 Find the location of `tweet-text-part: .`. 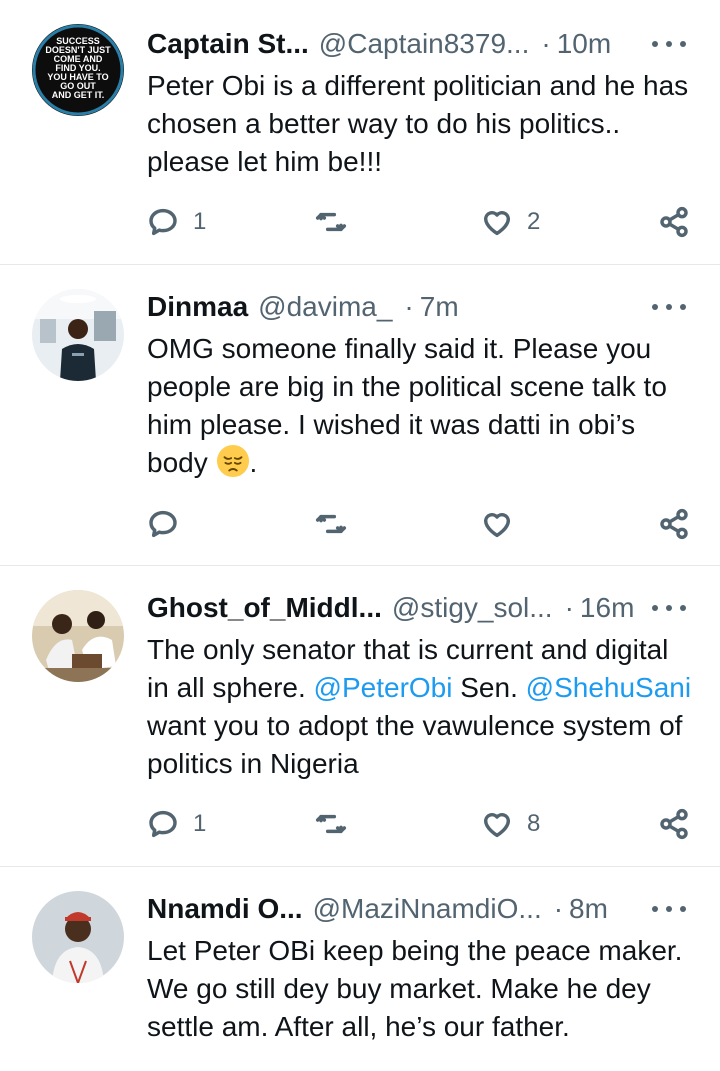

tweet-text-part: . is located at coordinates (253, 462).